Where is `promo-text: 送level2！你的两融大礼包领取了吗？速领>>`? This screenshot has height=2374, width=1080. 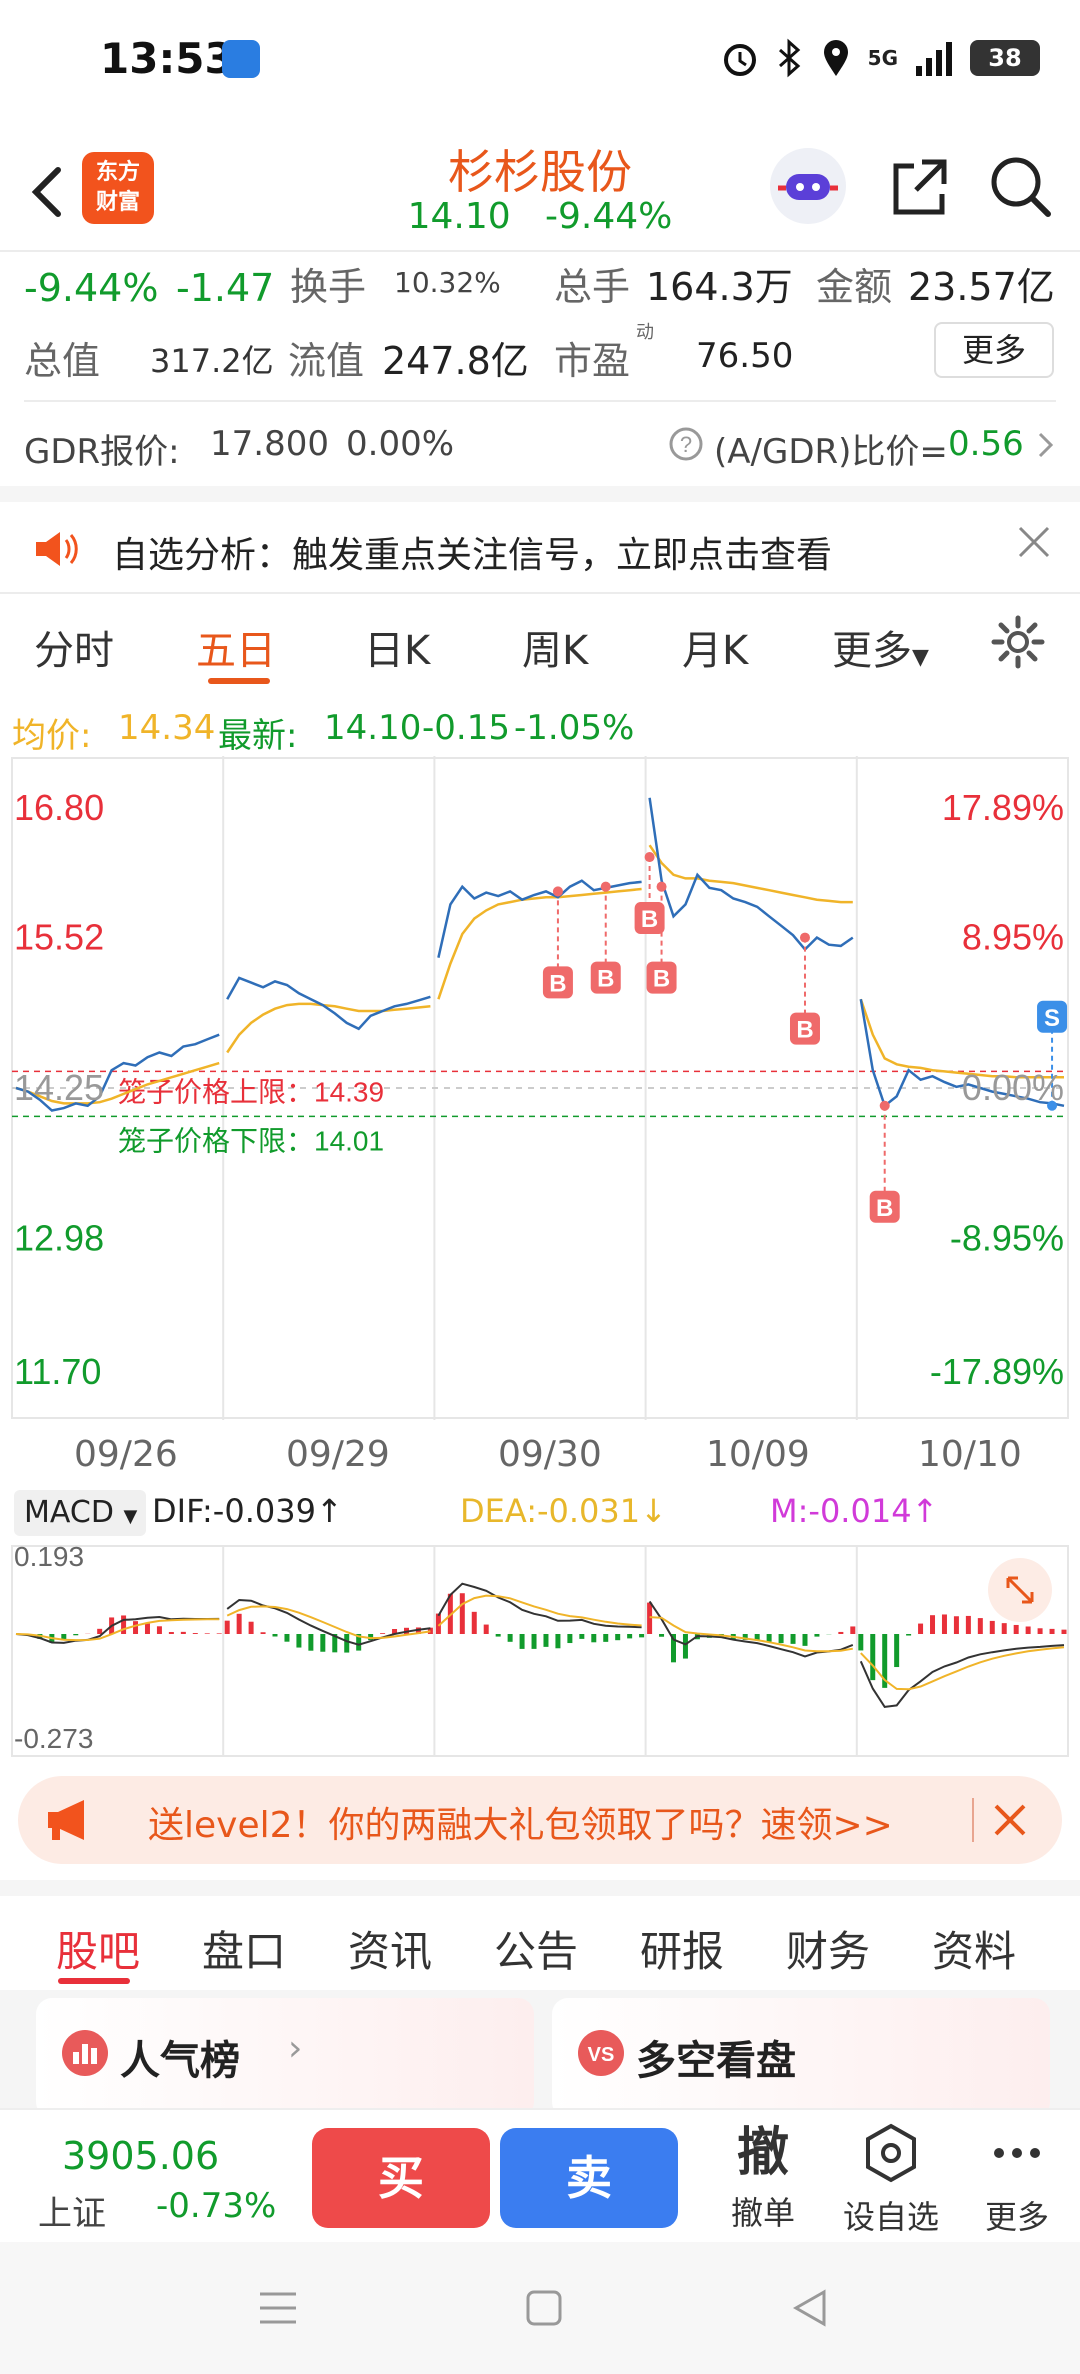 promo-text: 送level2！你的两融大礼包领取了吗？速领>> is located at coordinates (520, 1825).